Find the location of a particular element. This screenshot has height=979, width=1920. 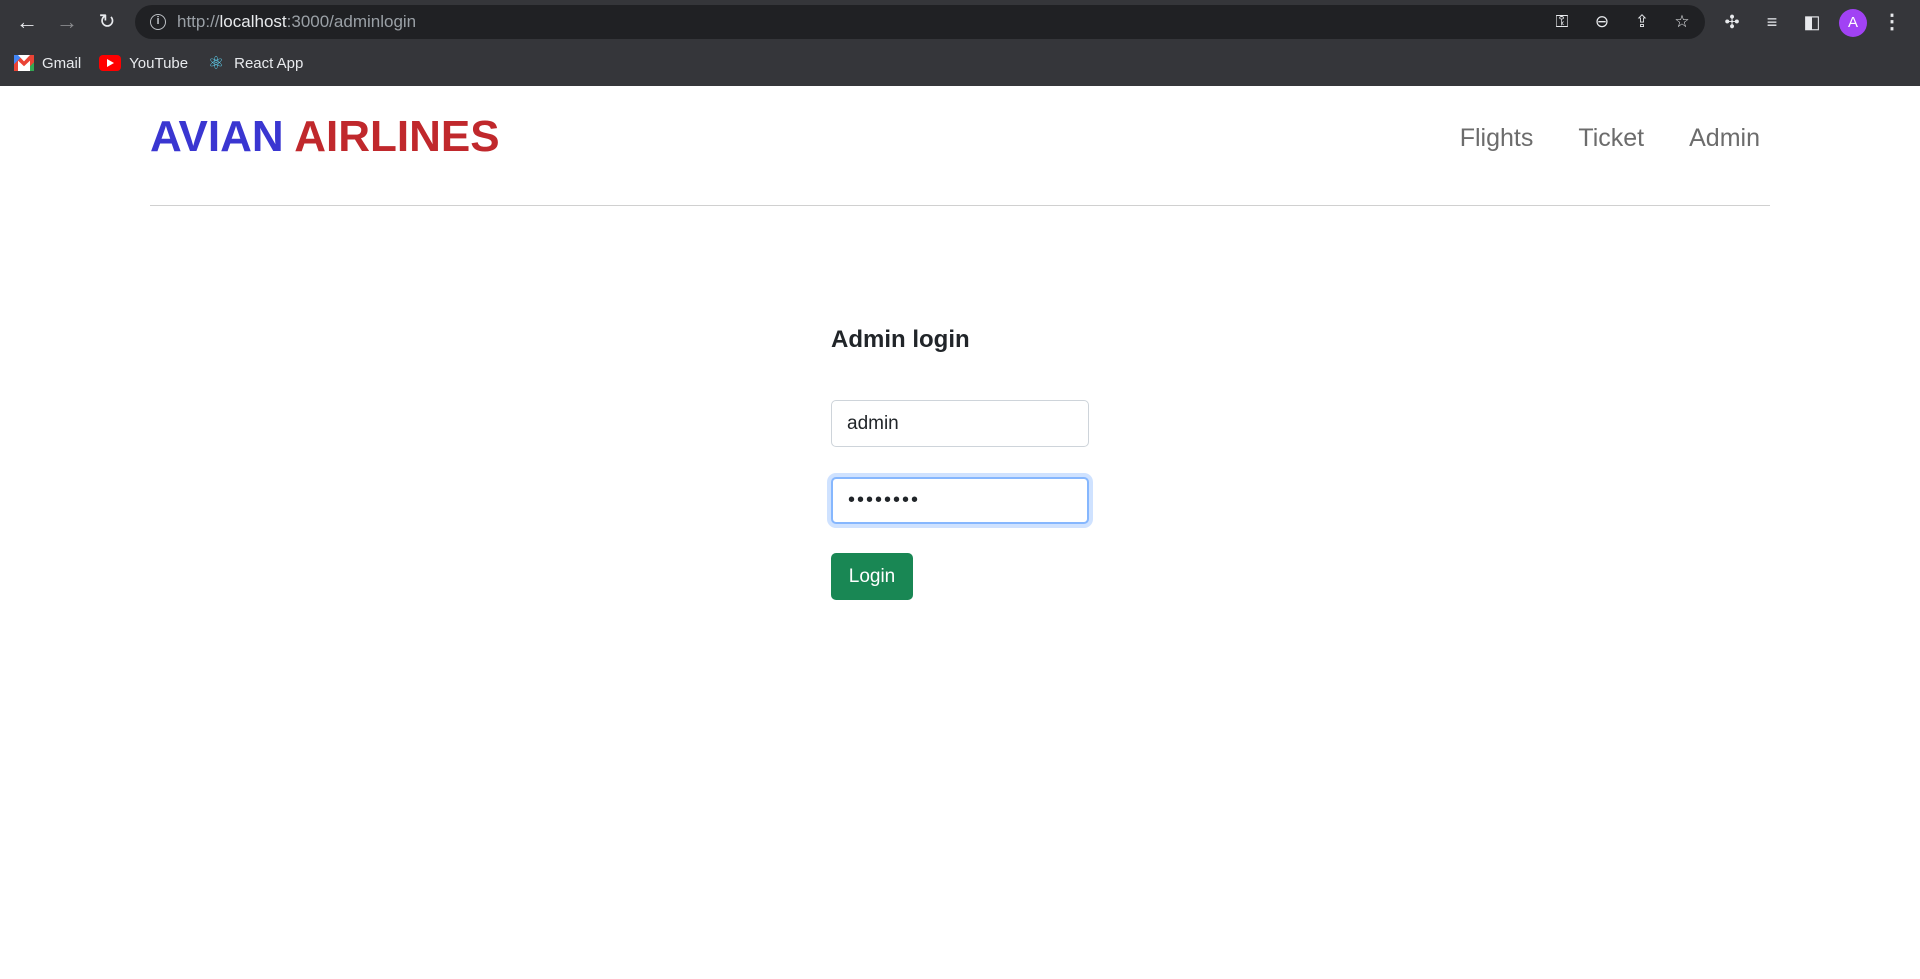

reload-icon: ↻ is located at coordinates (107, 22).